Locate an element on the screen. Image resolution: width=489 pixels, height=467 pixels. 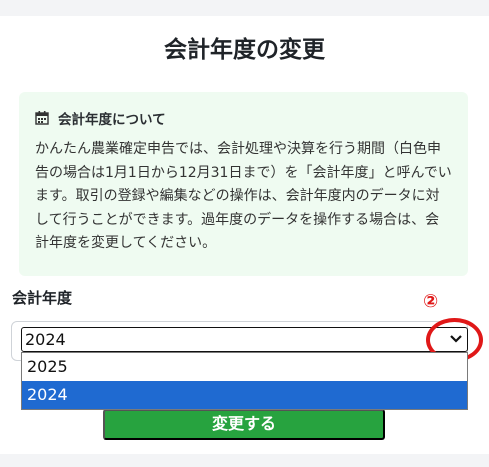
page-title: 会計年度の変更 is located at coordinates (244, 50).